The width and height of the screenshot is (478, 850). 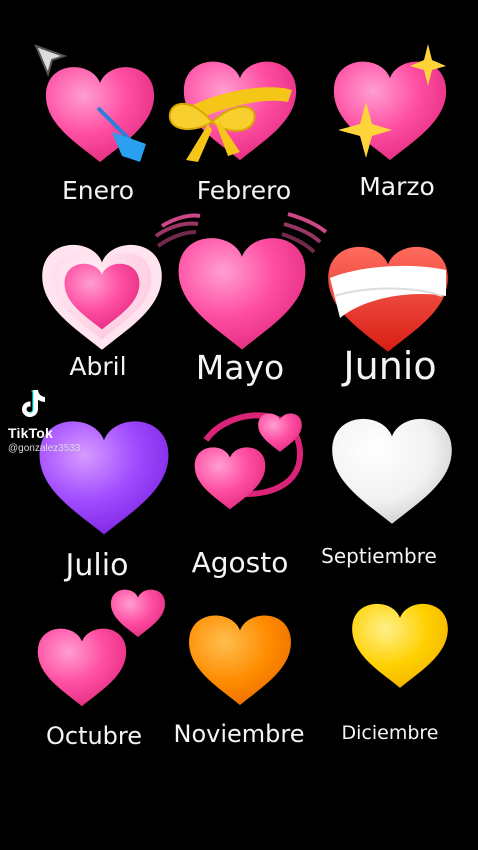 I want to click on month-label-abril: Abril, so click(x=98, y=366).